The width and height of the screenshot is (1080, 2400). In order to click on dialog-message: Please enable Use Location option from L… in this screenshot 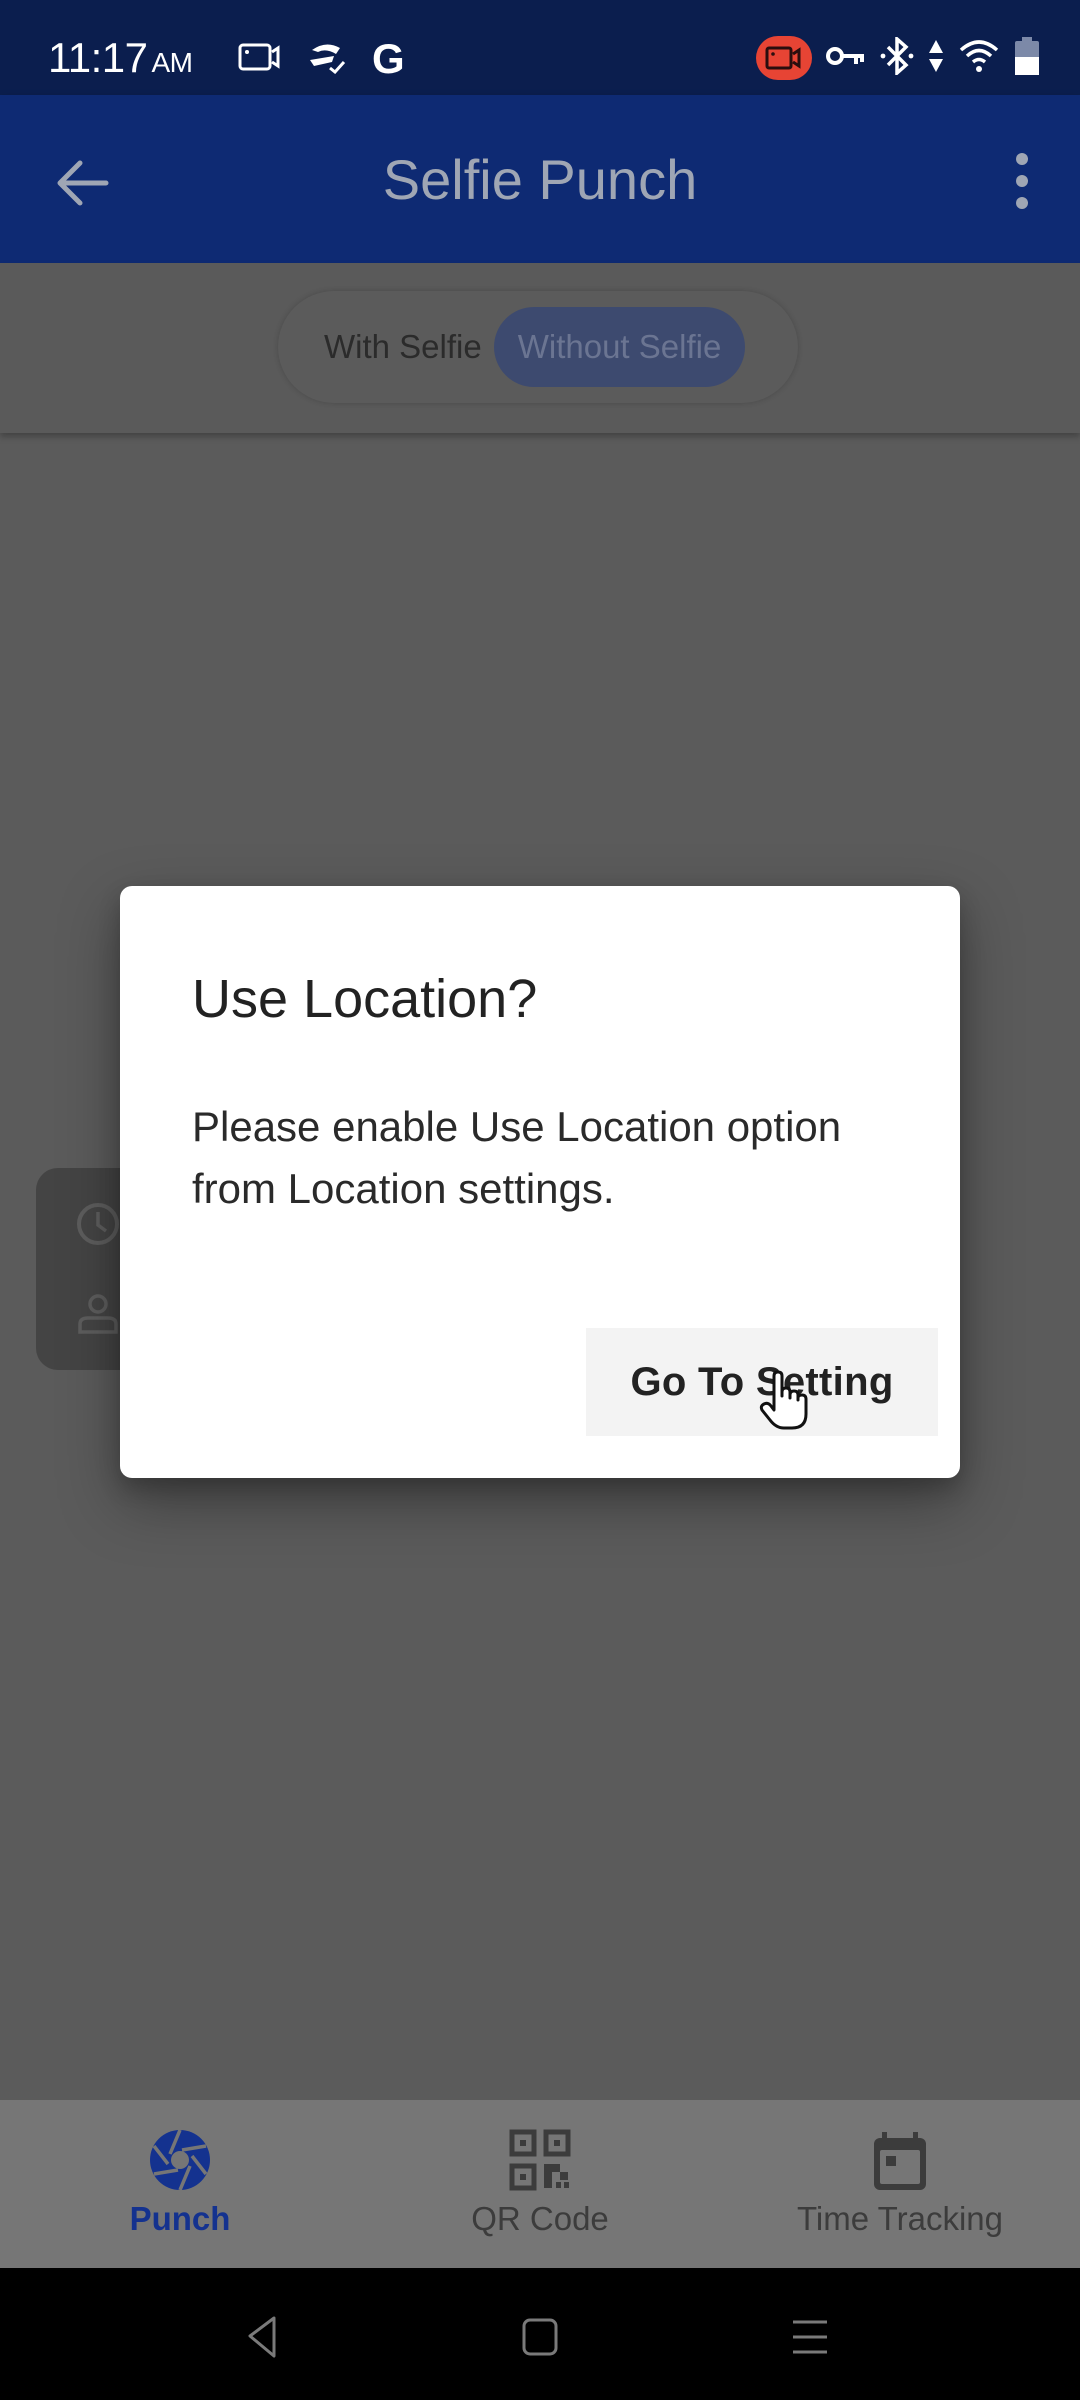, I will do `click(517, 1157)`.